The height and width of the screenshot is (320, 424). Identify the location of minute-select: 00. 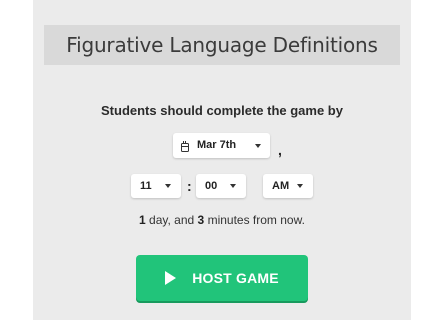
(221, 186).